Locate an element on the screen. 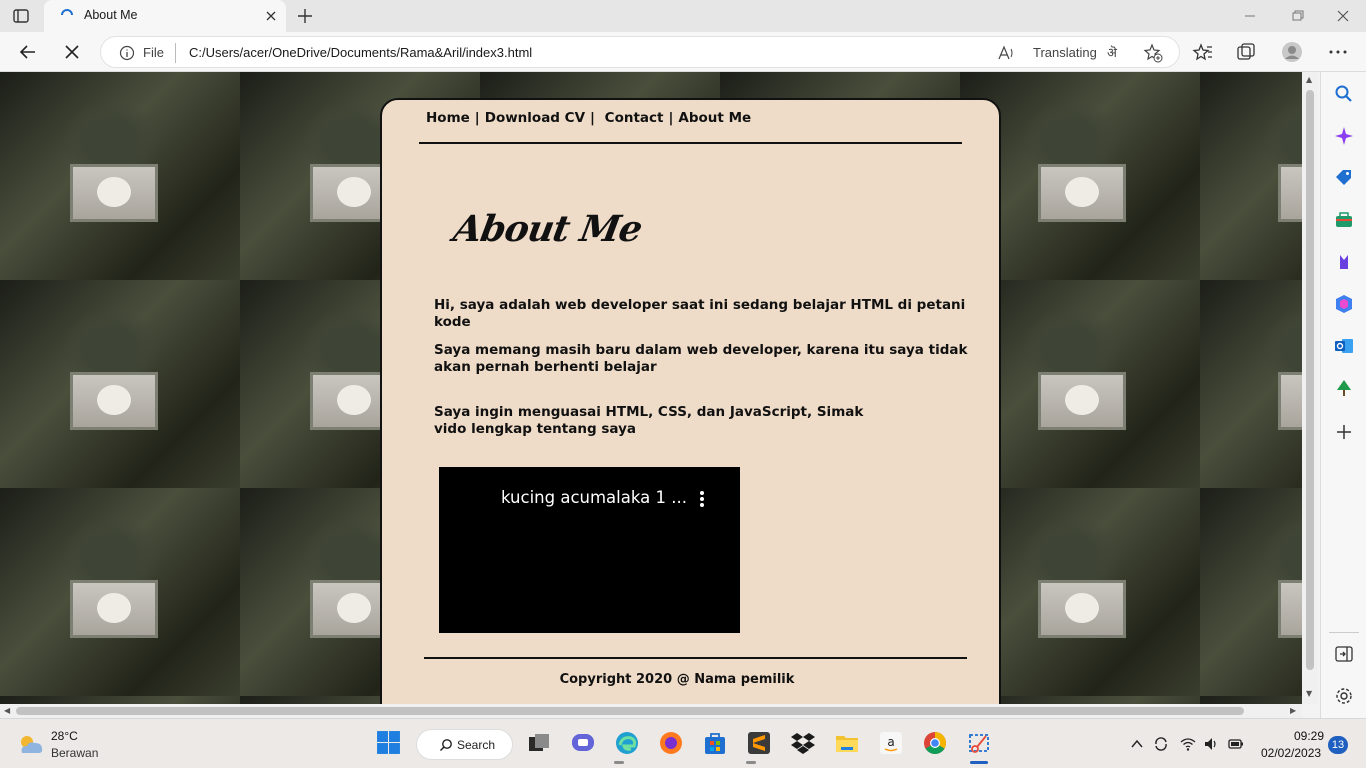 This screenshot has height=768, width=1366. sync-icon is located at coordinates (1161, 744).